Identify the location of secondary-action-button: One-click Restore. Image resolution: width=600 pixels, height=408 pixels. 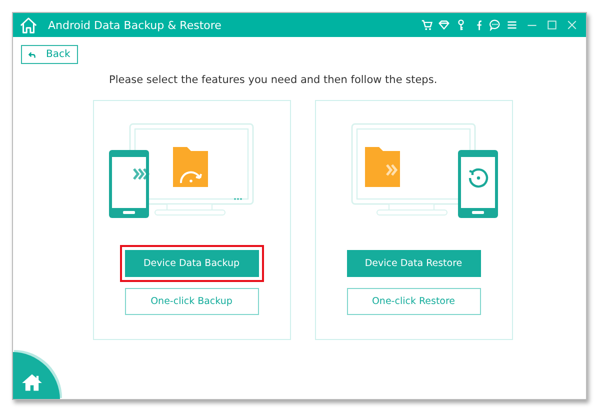
(413, 301).